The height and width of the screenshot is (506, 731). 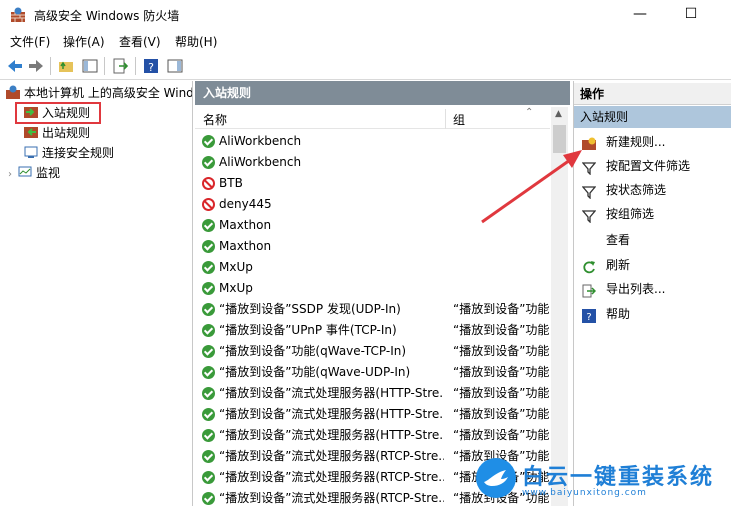 What do you see at coordinates (640, 14) in the screenshot?
I see `minimize-button: —` at bounding box center [640, 14].